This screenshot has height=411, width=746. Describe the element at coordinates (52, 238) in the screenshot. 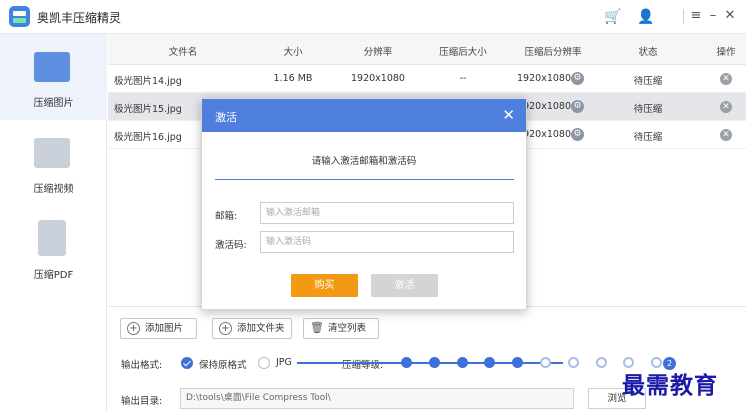

I see `pdf-icon` at that location.